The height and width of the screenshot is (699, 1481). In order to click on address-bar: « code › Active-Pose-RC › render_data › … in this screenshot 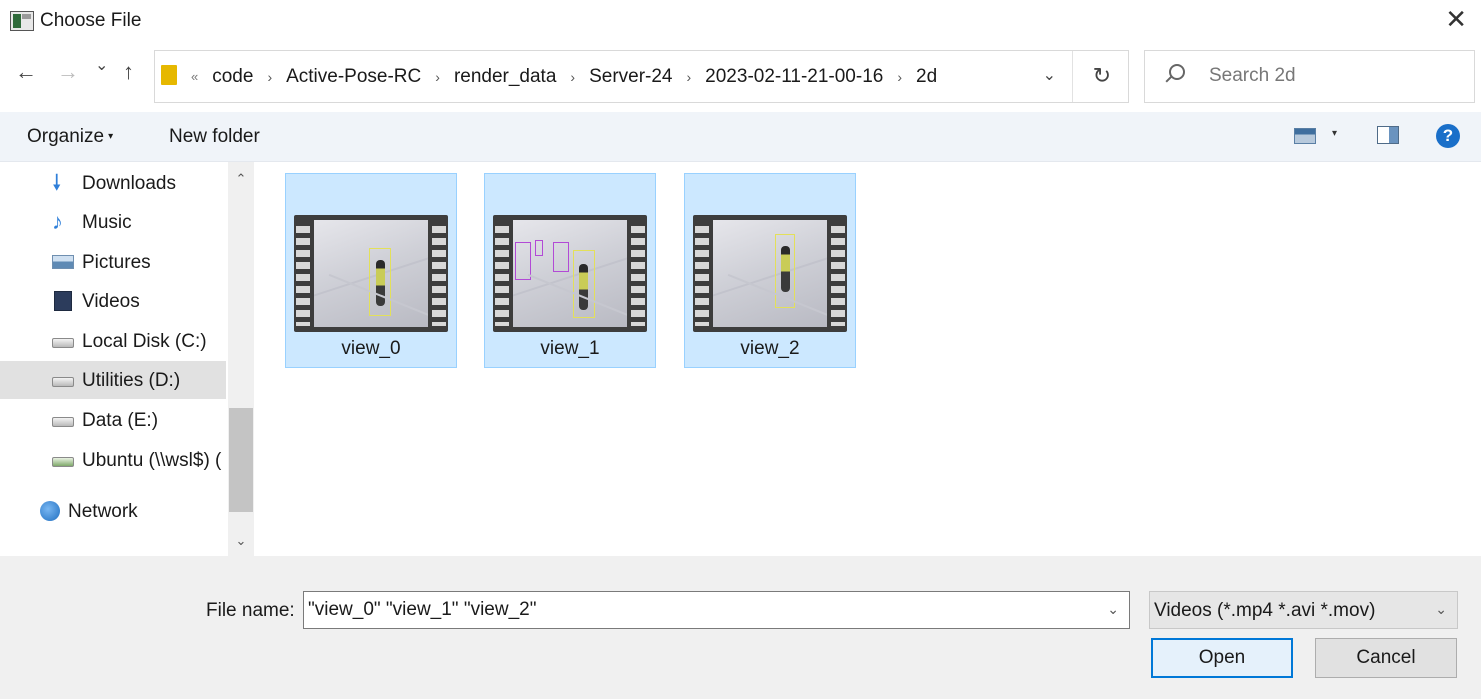, I will do `click(641, 76)`.